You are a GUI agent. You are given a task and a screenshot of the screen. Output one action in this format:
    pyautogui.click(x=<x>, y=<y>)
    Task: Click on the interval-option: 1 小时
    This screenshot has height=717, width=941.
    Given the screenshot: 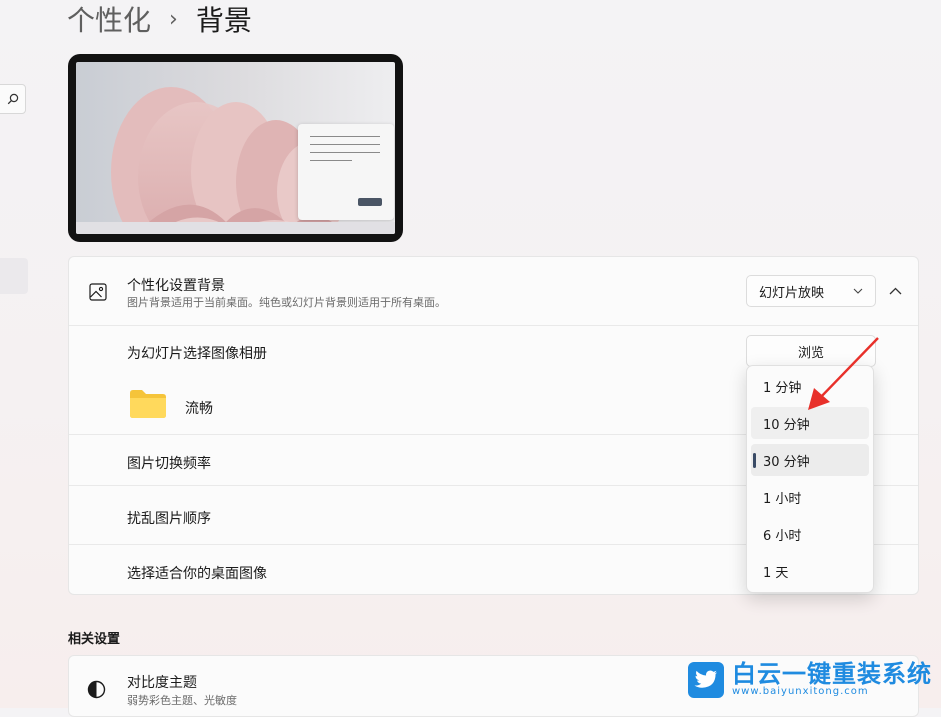 What is the action you would take?
    pyautogui.click(x=810, y=497)
    